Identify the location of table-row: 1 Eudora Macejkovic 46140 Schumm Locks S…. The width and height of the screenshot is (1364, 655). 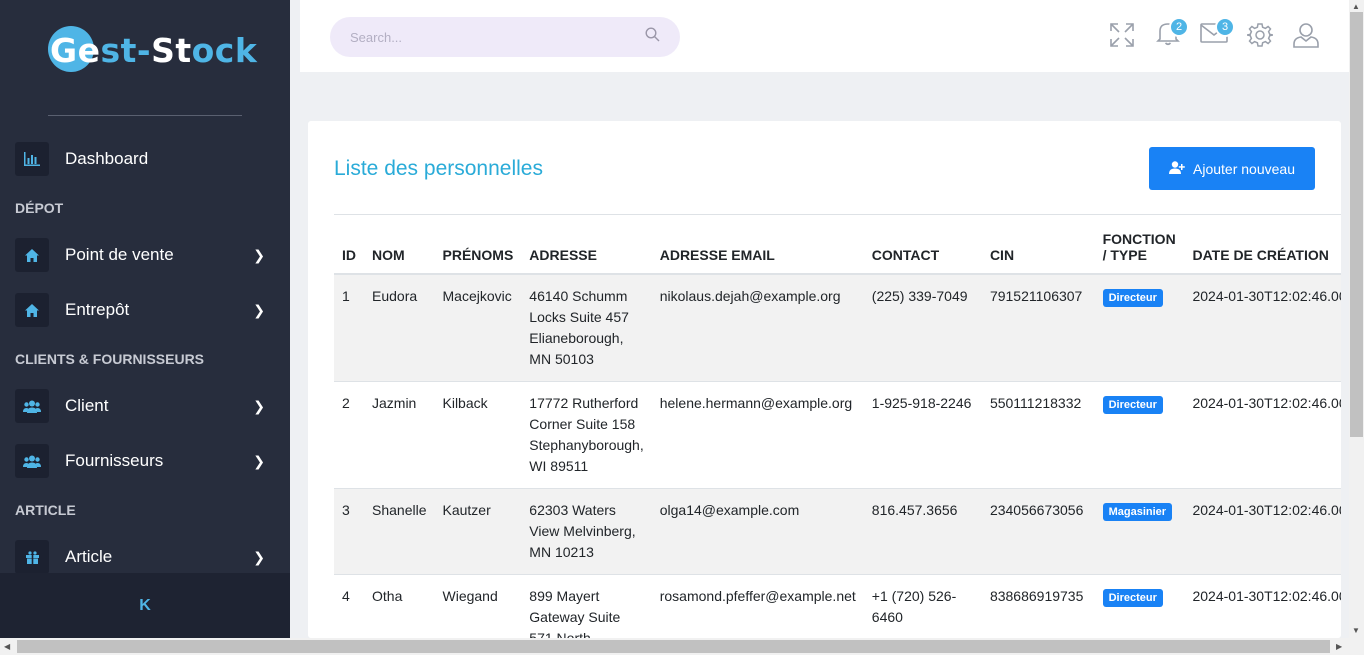
(837, 328).